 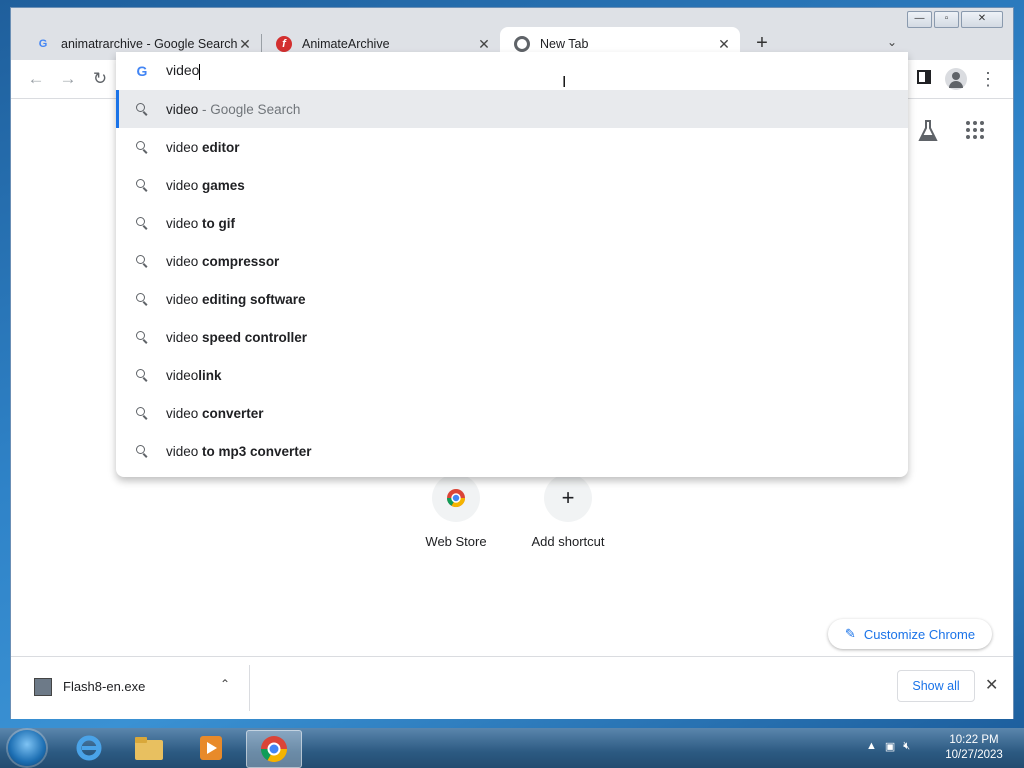 I want to click on suggestion-text: video games, so click(x=205, y=185).